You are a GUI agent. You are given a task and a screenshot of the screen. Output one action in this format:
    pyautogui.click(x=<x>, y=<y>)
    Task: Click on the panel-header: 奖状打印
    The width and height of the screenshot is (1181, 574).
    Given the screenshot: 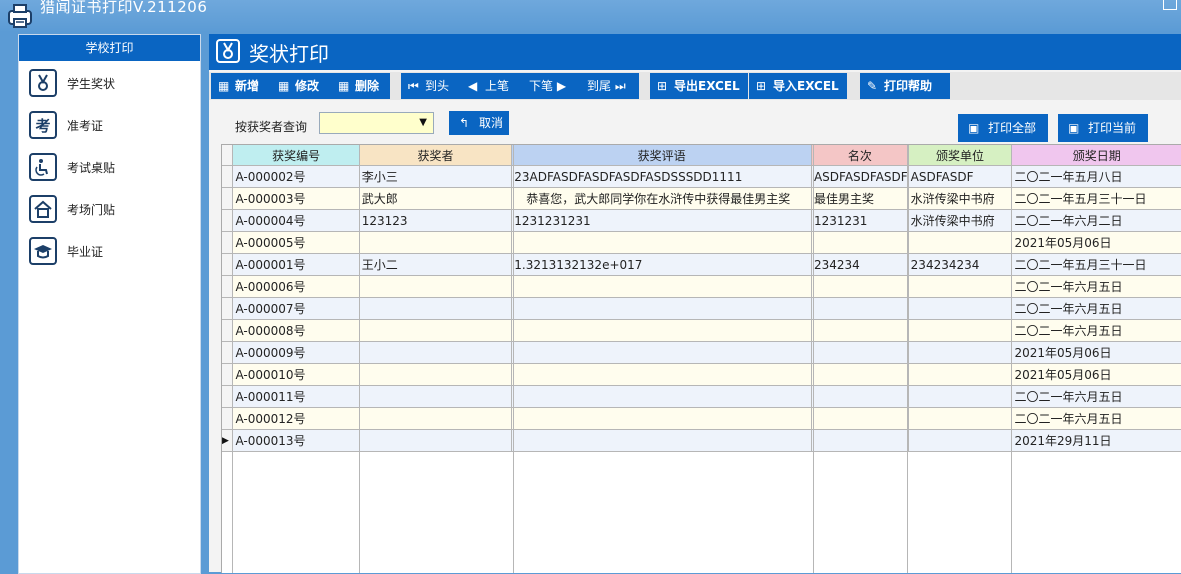 What is the action you would take?
    pyautogui.click(x=695, y=52)
    